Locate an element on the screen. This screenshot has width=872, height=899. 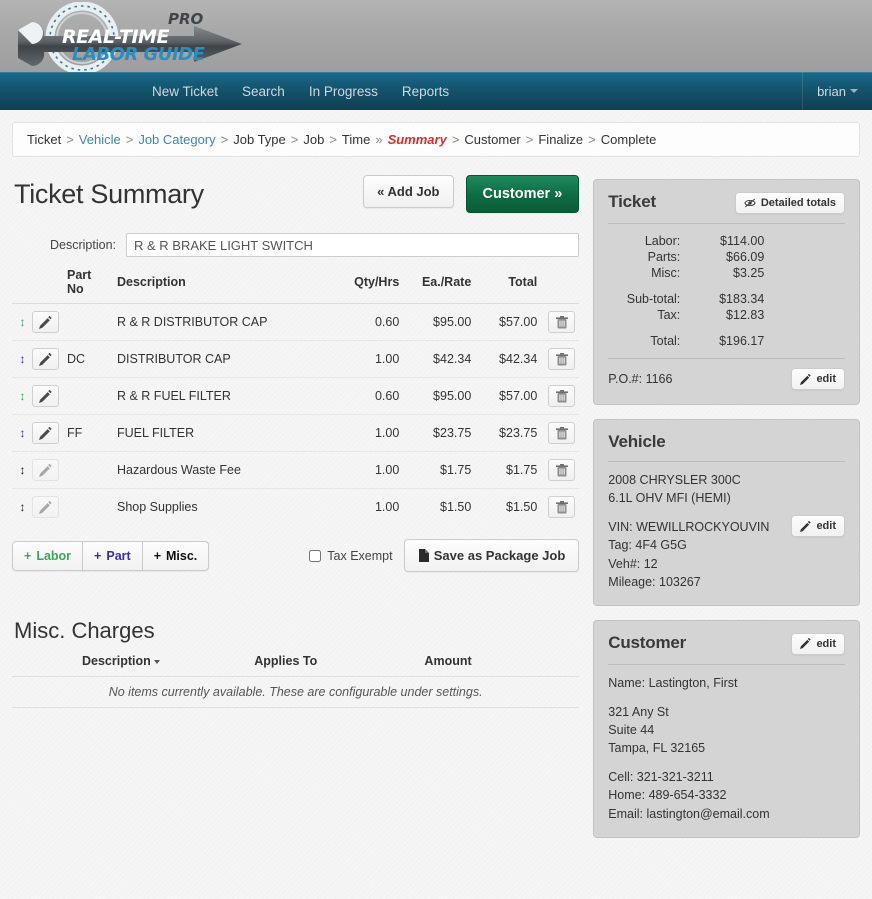
breadcrumb-item-vehicle: Vehicle is located at coordinates (100, 139).